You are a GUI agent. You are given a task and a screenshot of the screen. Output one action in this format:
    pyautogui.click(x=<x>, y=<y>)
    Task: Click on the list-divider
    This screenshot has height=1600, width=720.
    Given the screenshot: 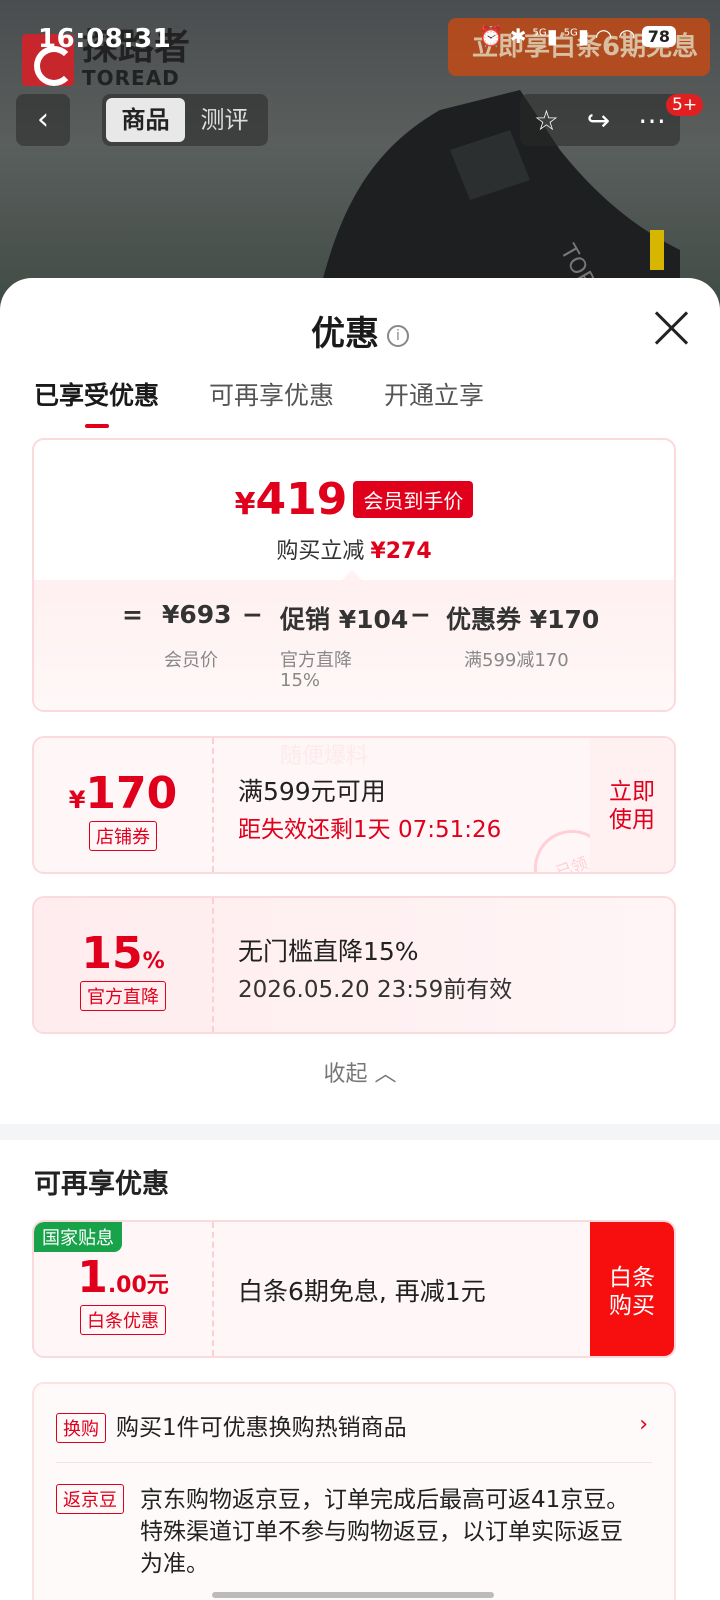 What is the action you would take?
    pyautogui.click(x=354, y=1462)
    